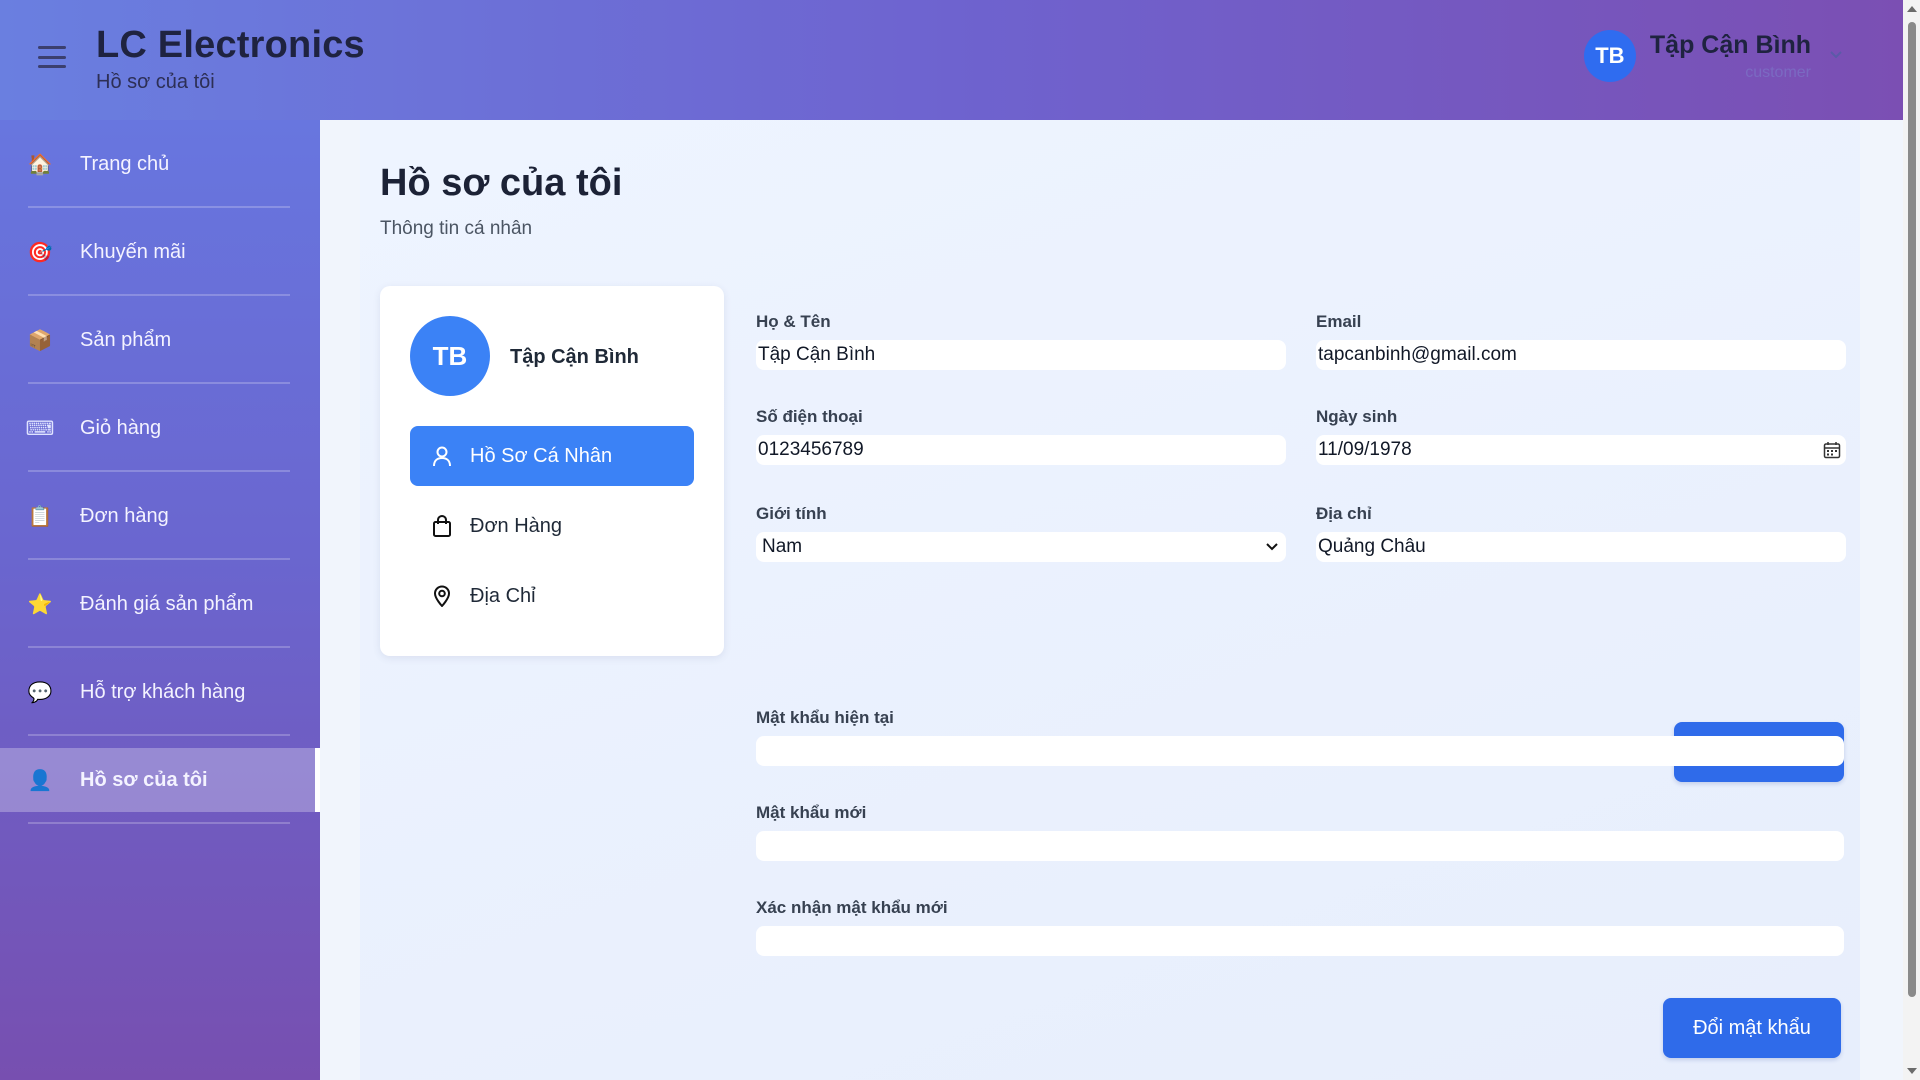 This screenshot has height=1080, width=1920. I want to click on calendar-icon, so click(1832, 450).